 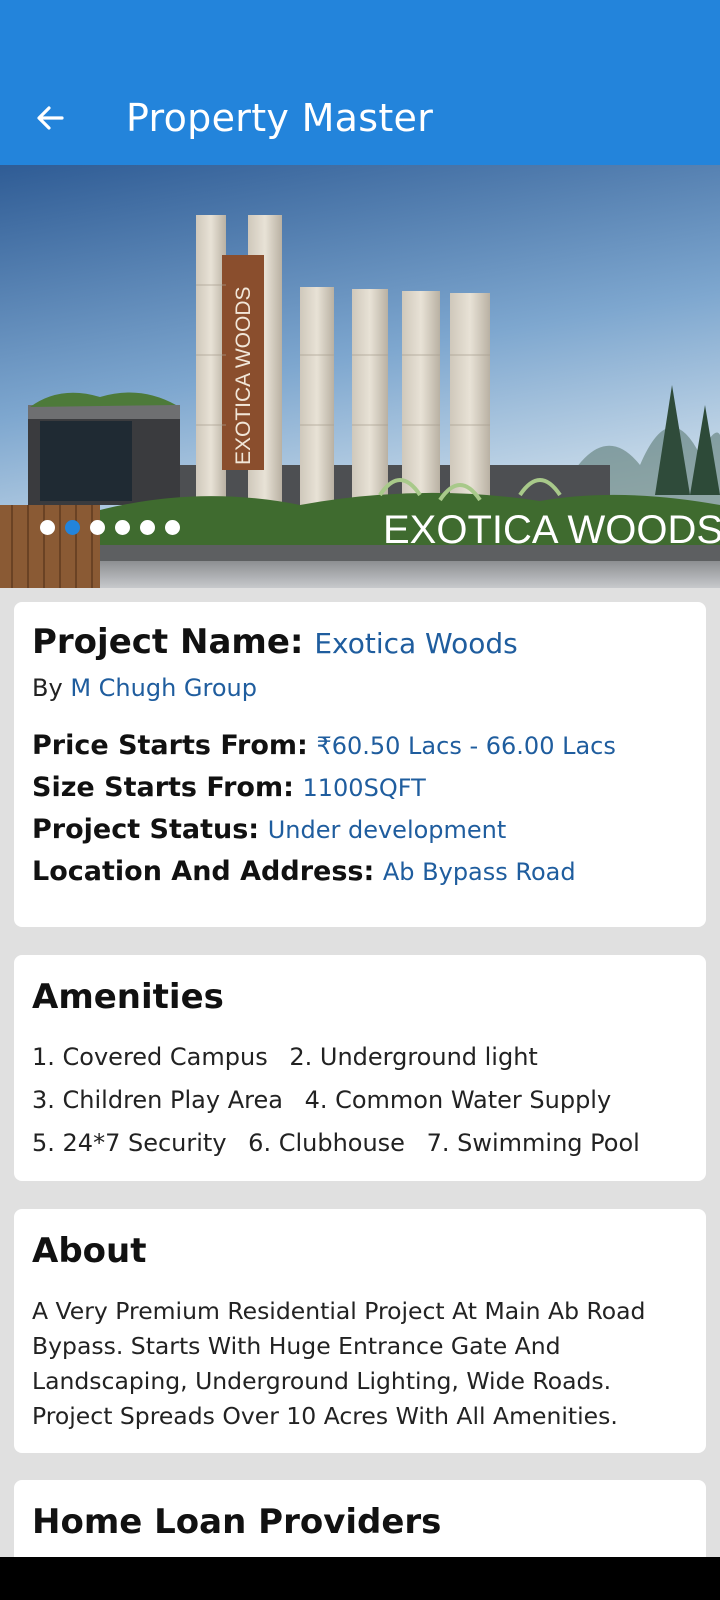 I want to click on status-label: Project Status:, so click(x=146, y=829).